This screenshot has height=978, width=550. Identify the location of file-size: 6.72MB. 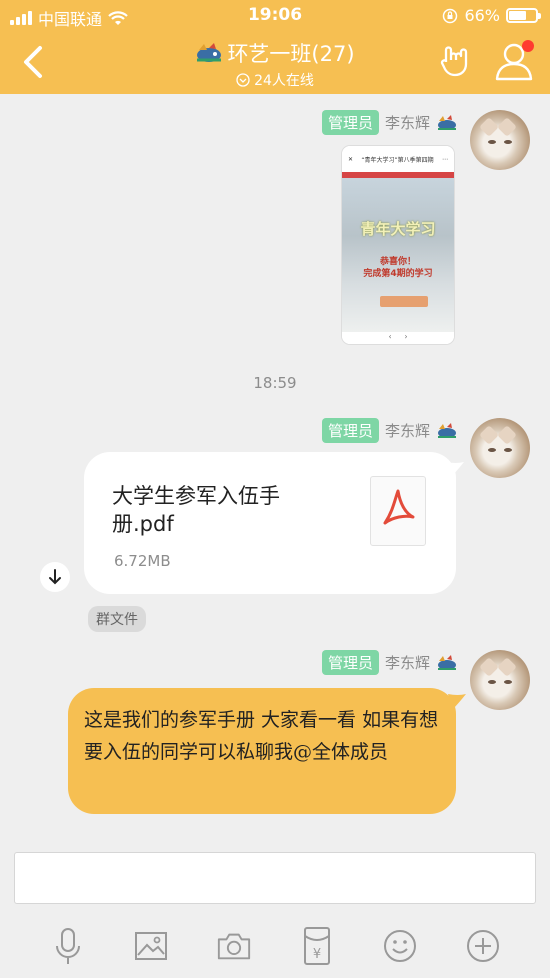
(142, 561).